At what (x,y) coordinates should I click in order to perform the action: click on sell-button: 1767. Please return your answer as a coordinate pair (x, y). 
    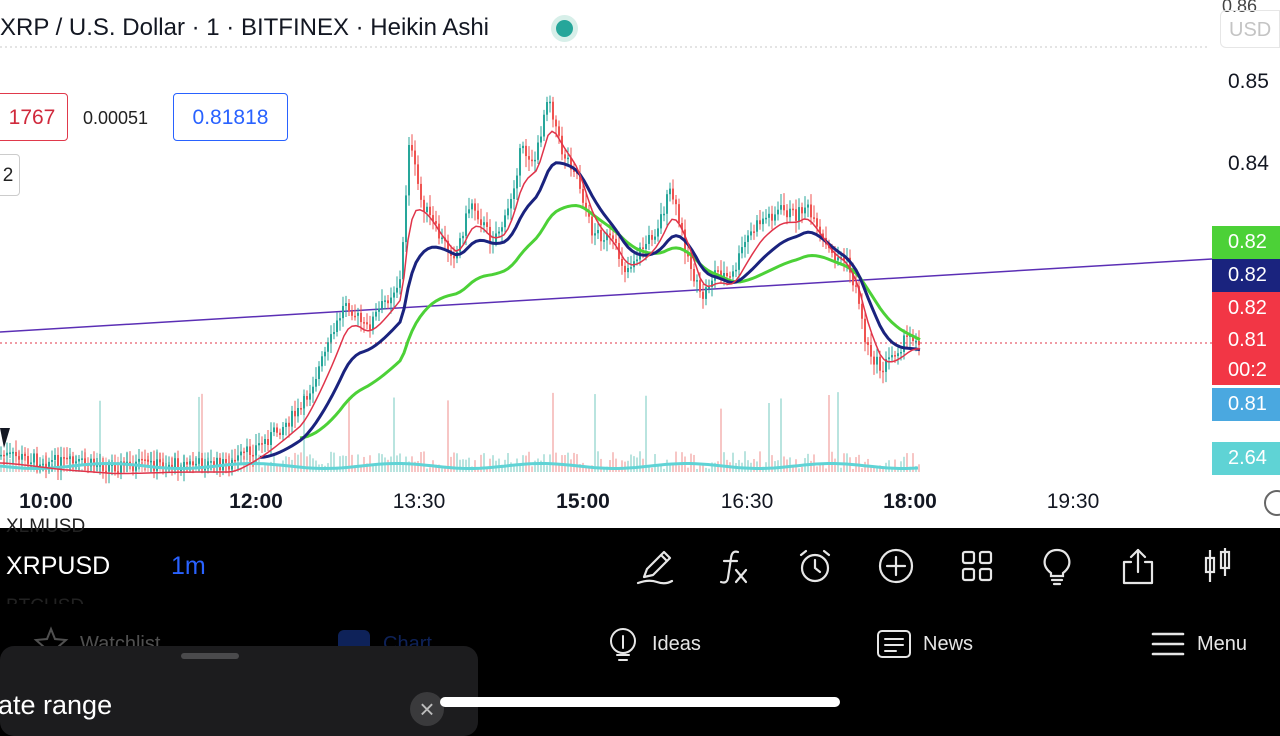
    Looking at the image, I should click on (34, 117).